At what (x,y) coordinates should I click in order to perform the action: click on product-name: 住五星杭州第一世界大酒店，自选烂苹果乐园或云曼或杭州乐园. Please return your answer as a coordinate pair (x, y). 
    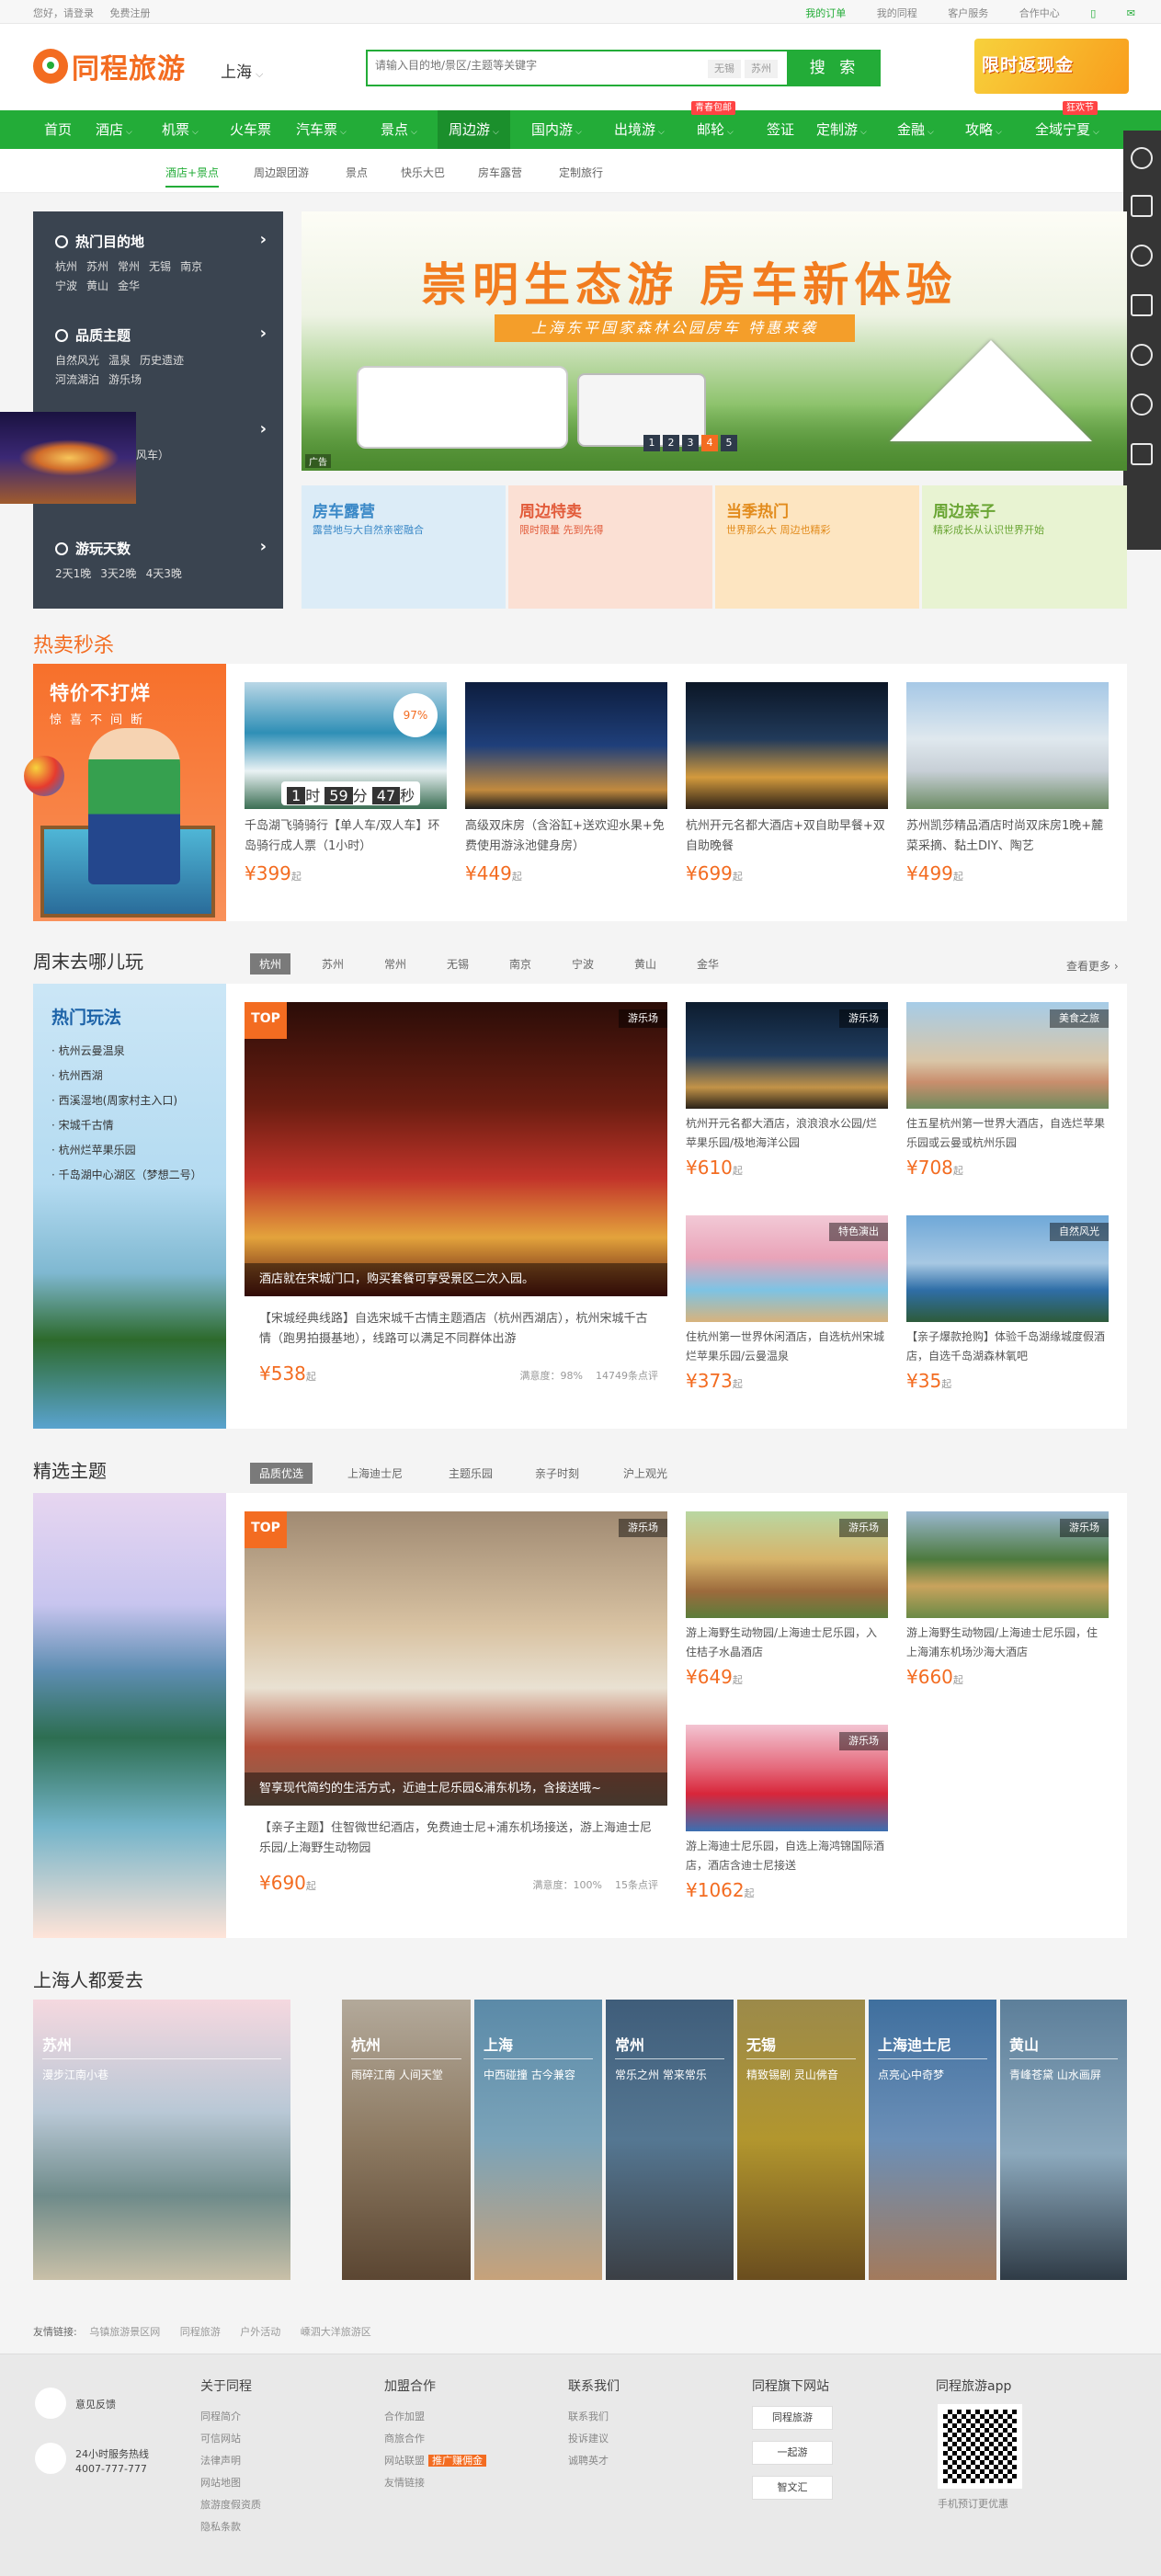
    Looking at the image, I should click on (1007, 1133).